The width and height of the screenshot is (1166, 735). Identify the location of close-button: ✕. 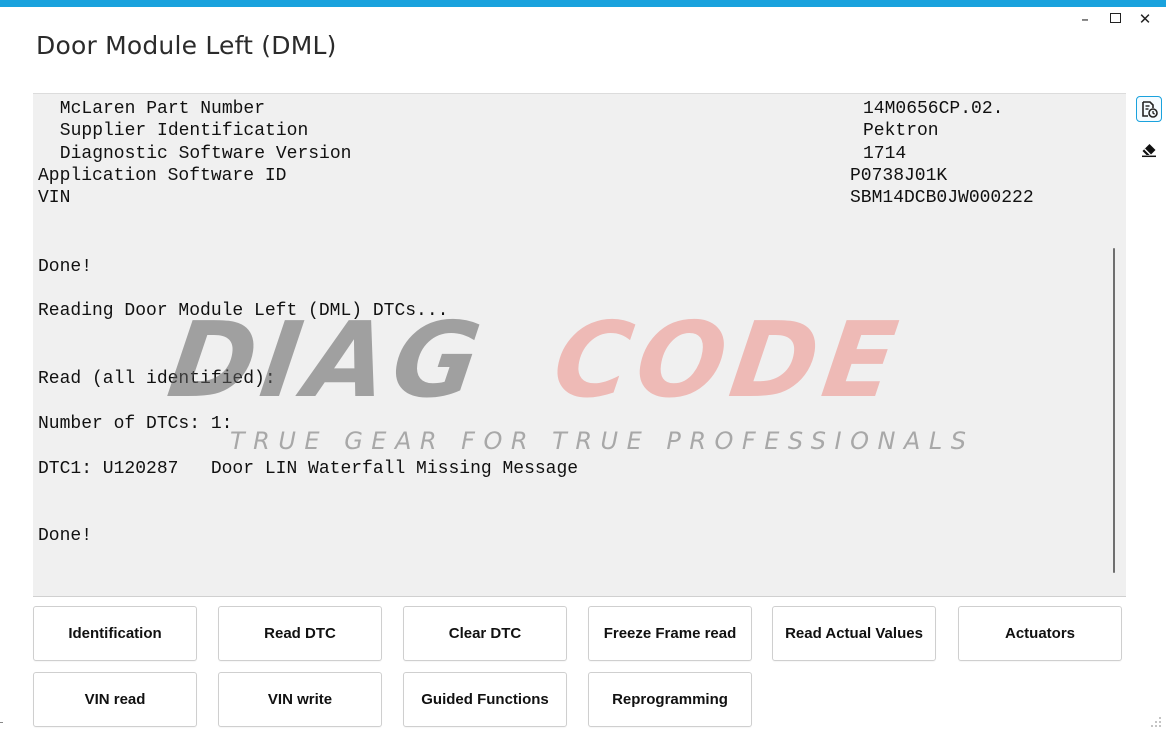
(1145, 19).